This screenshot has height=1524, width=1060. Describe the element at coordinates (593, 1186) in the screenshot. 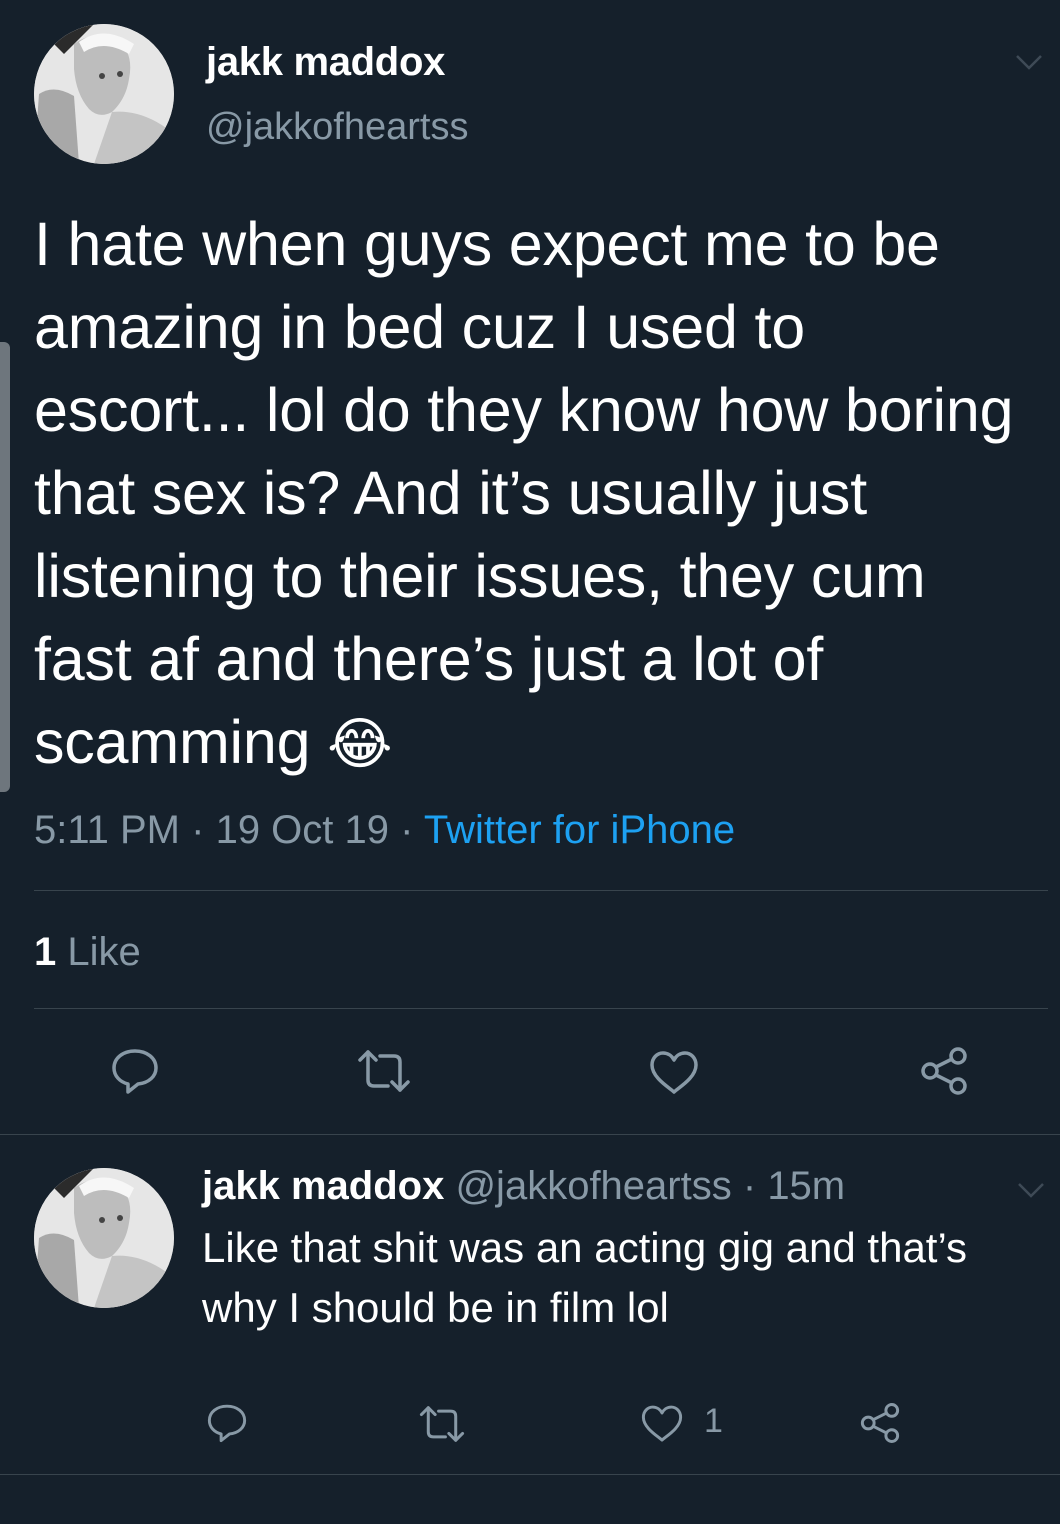

I see `reply-handle: @jakkofheartss` at that location.